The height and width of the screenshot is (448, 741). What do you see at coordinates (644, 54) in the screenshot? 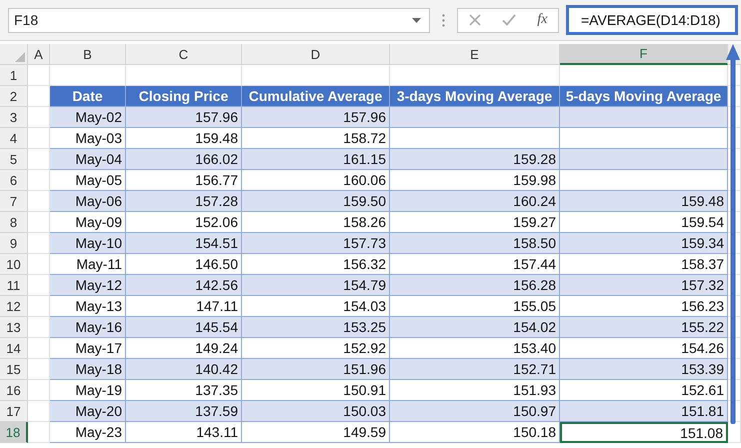
I see `column-header: F` at bounding box center [644, 54].